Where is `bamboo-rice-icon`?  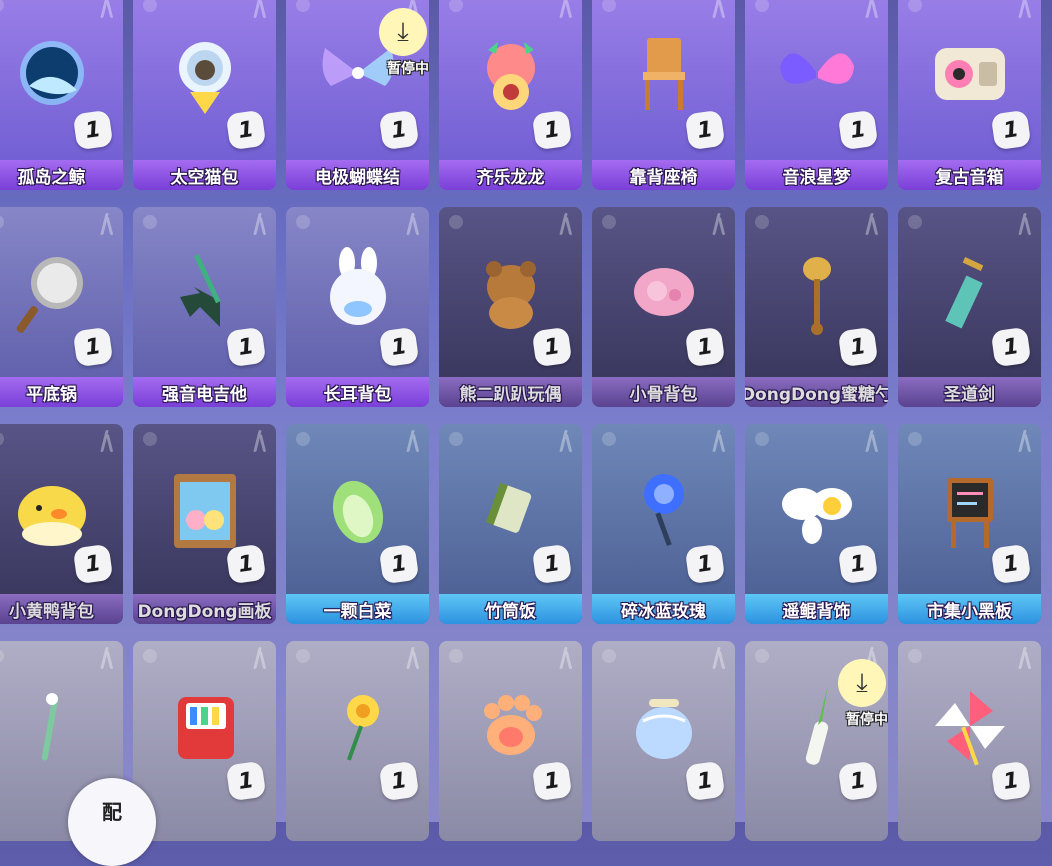 bamboo-rice-icon is located at coordinates (511, 511).